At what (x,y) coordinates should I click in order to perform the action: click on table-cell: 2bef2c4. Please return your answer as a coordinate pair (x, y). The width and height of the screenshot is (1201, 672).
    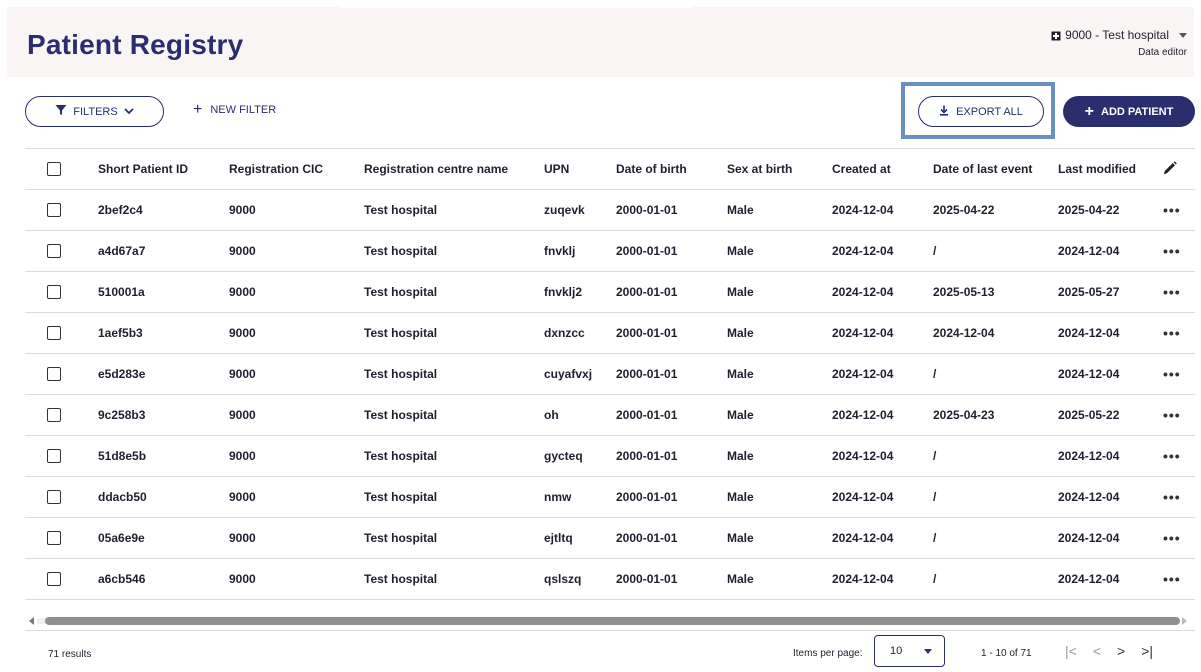
    Looking at the image, I should click on (163, 210).